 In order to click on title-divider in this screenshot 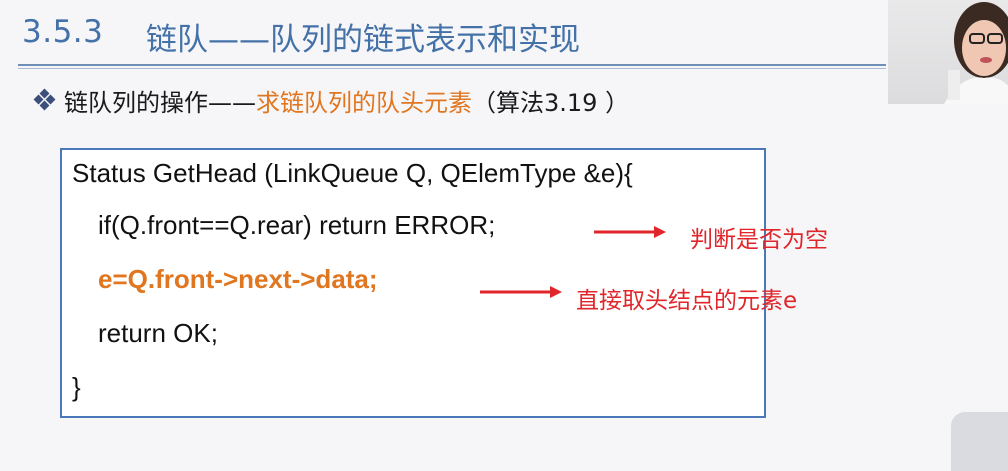, I will do `click(452, 65)`.